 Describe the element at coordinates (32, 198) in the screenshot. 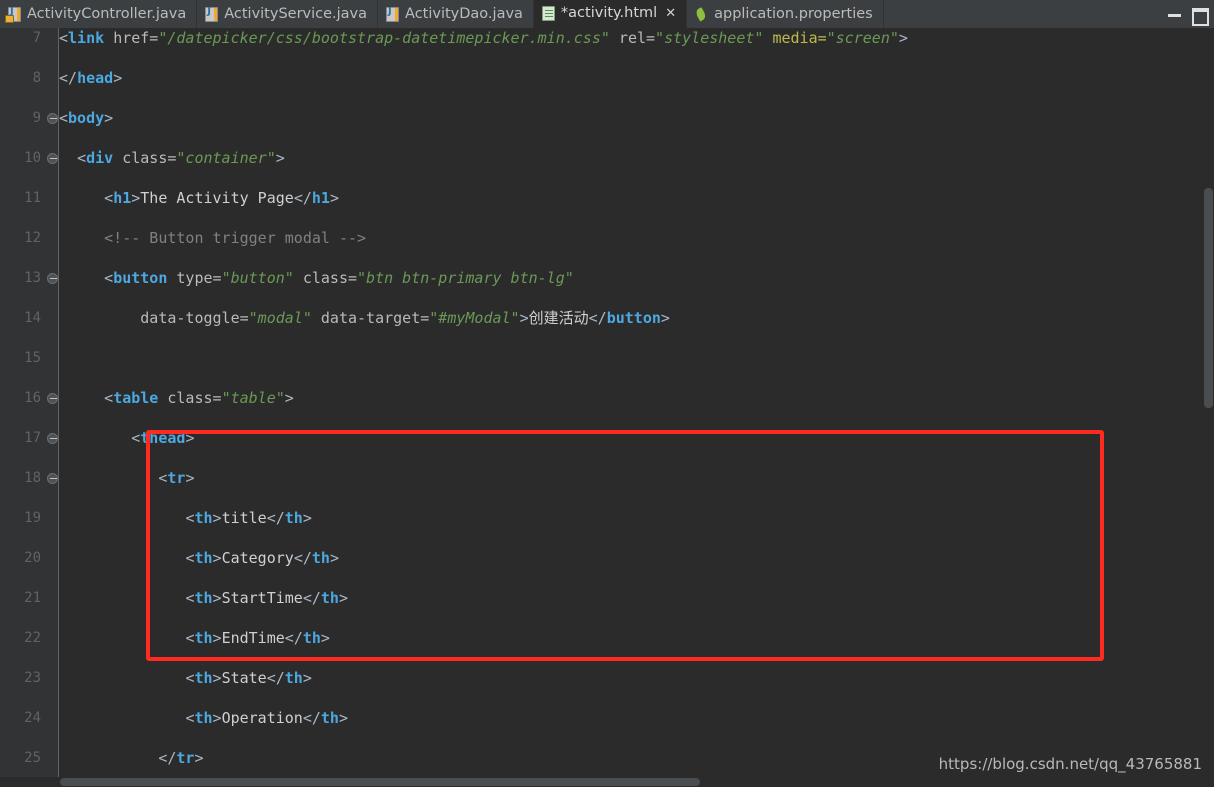

I see `line-number: 11` at that location.